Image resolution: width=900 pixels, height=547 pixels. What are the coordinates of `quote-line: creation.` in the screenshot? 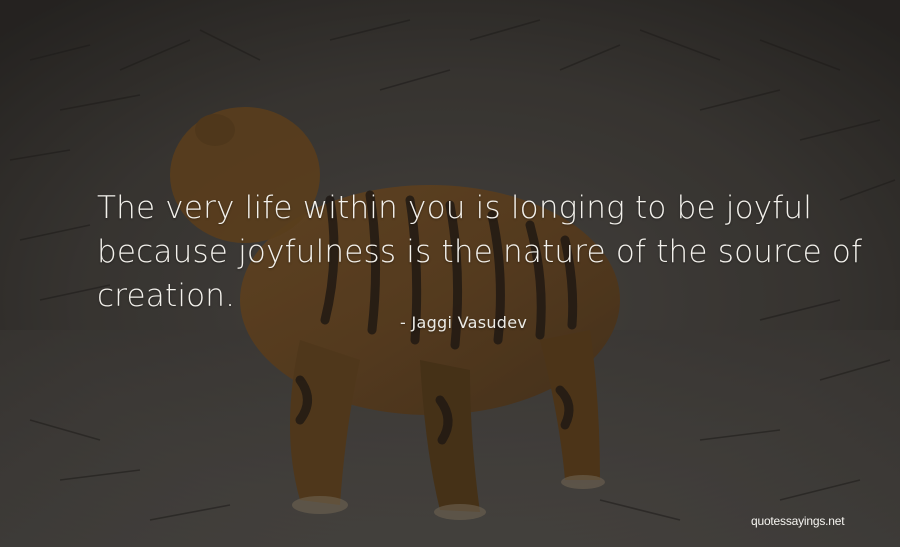 It's located at (166, 296).